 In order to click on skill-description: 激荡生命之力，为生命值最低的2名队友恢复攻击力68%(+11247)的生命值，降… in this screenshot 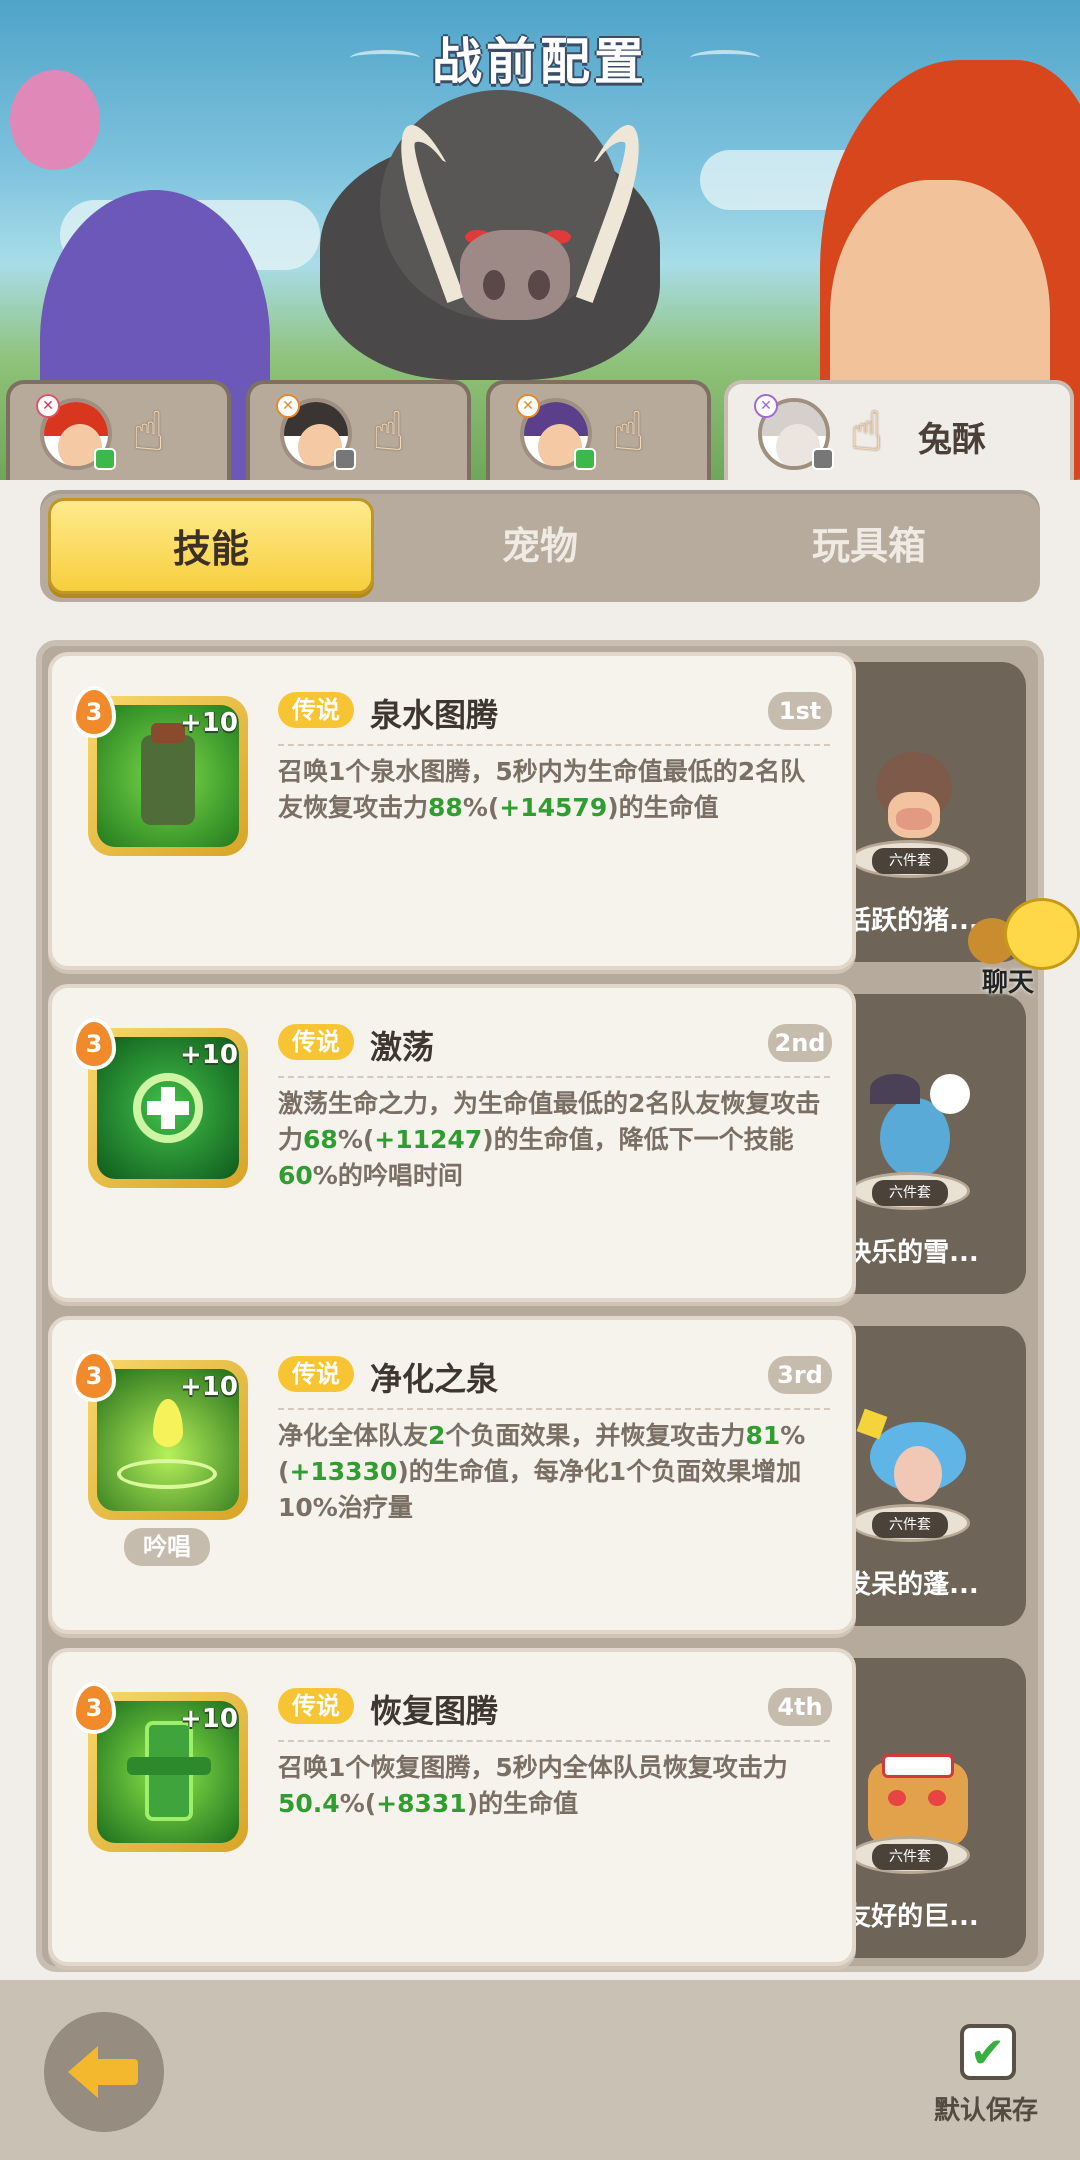, I will do `click(549, 1139)`.